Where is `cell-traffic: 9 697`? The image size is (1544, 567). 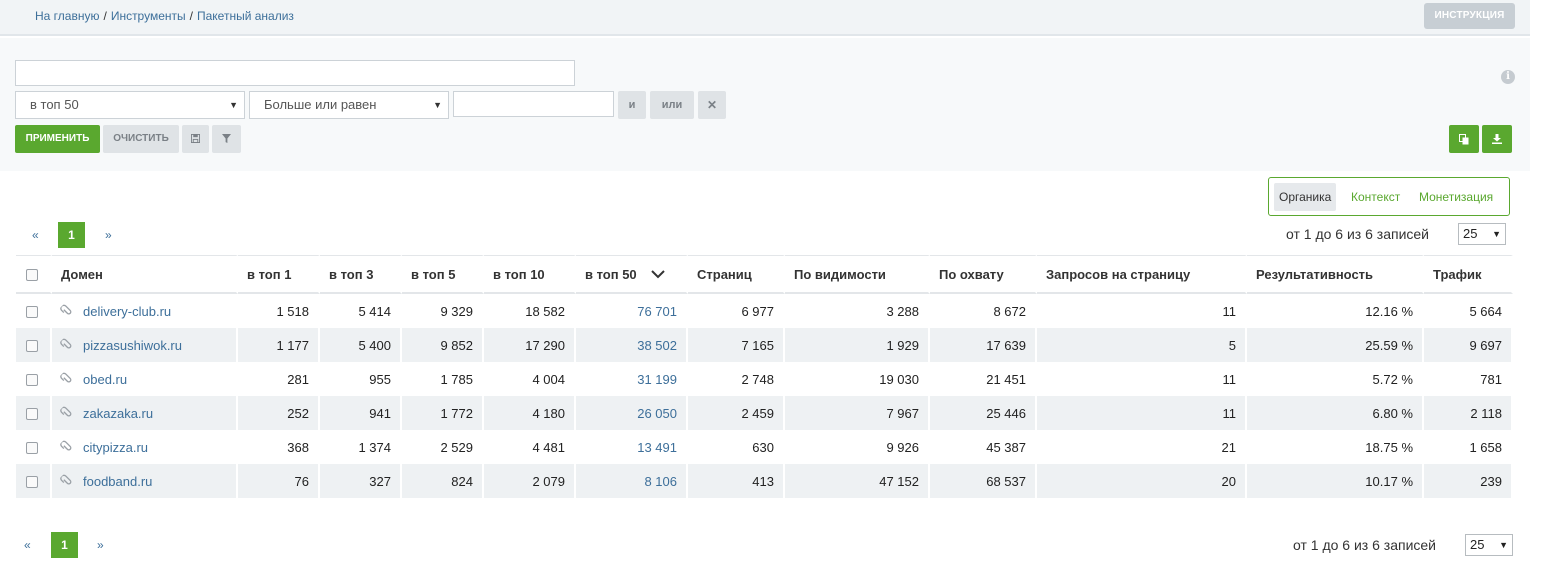
cell-traffic: 9 697 is located at coordinates (1468, 345).